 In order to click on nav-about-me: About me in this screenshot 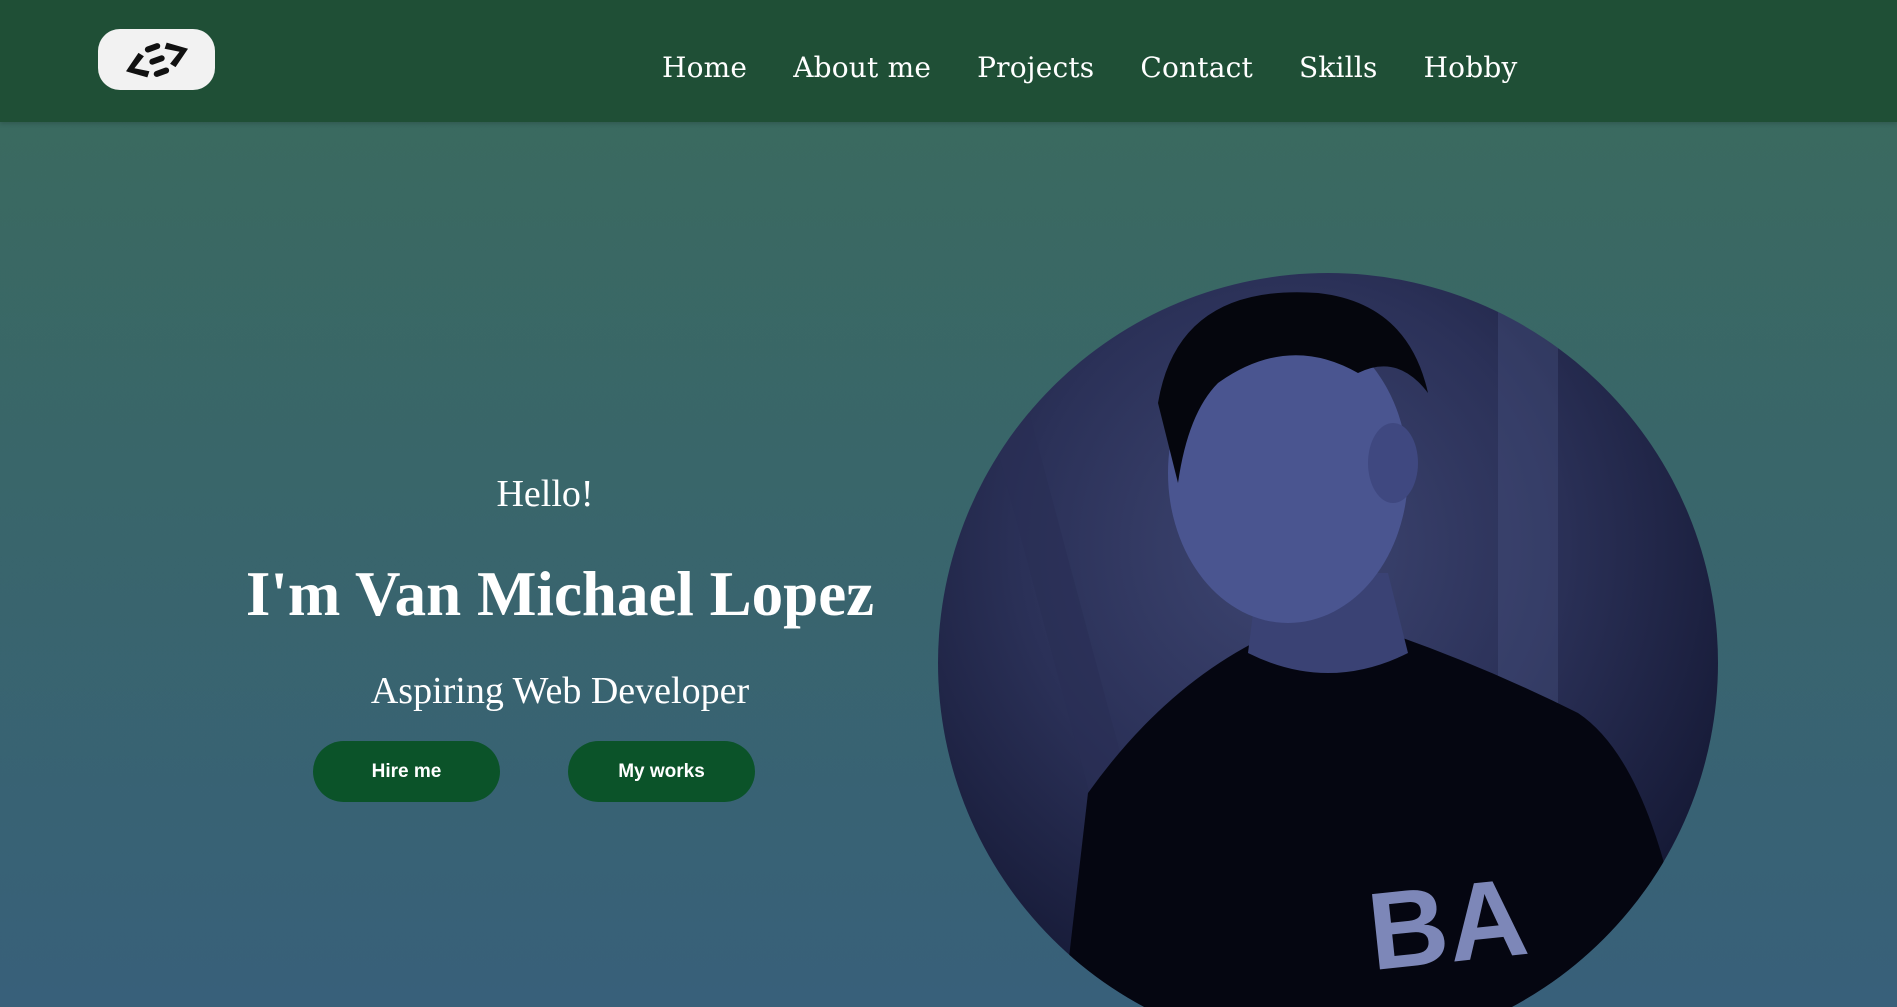, I will do `click(862, 68)`.